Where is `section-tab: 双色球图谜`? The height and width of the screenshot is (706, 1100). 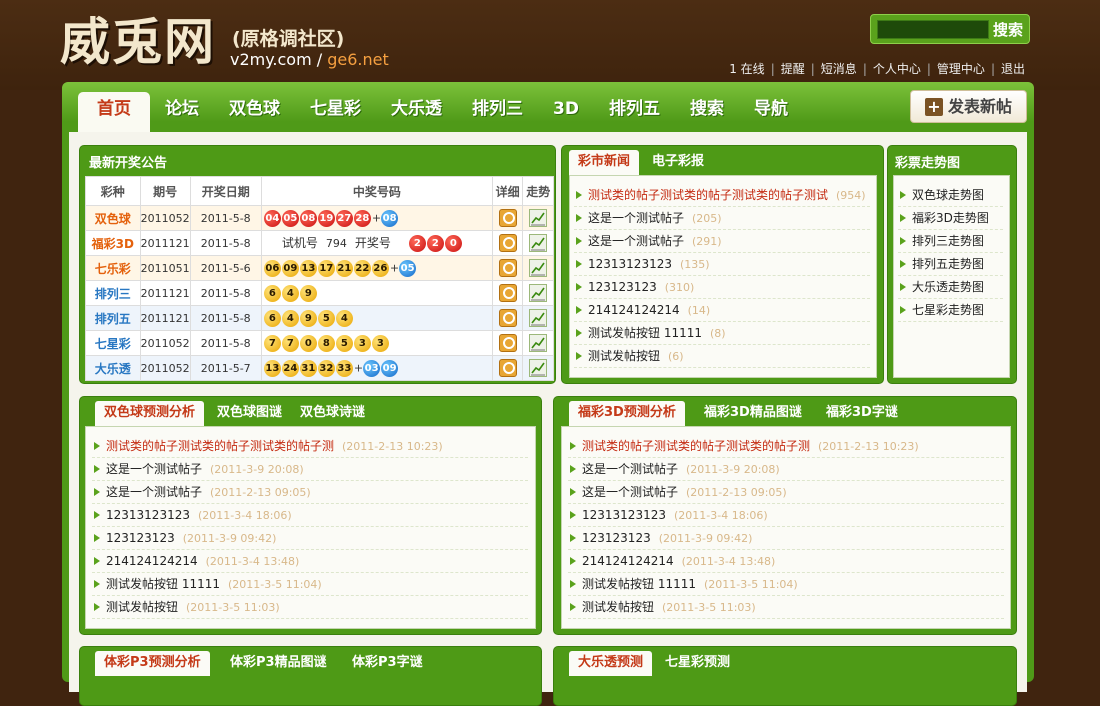 section-tab: 双色球图谜 is located at coordinates (249, 413).